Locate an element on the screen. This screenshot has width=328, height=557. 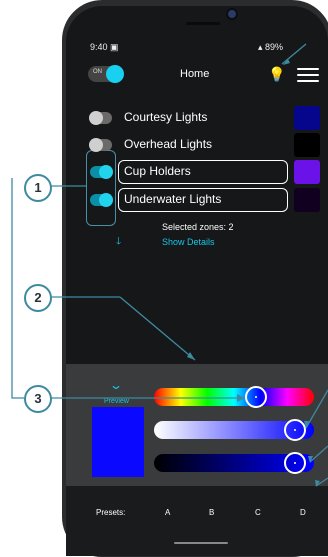
callout-badge-3: 3 is located at coordinates (38, 399).